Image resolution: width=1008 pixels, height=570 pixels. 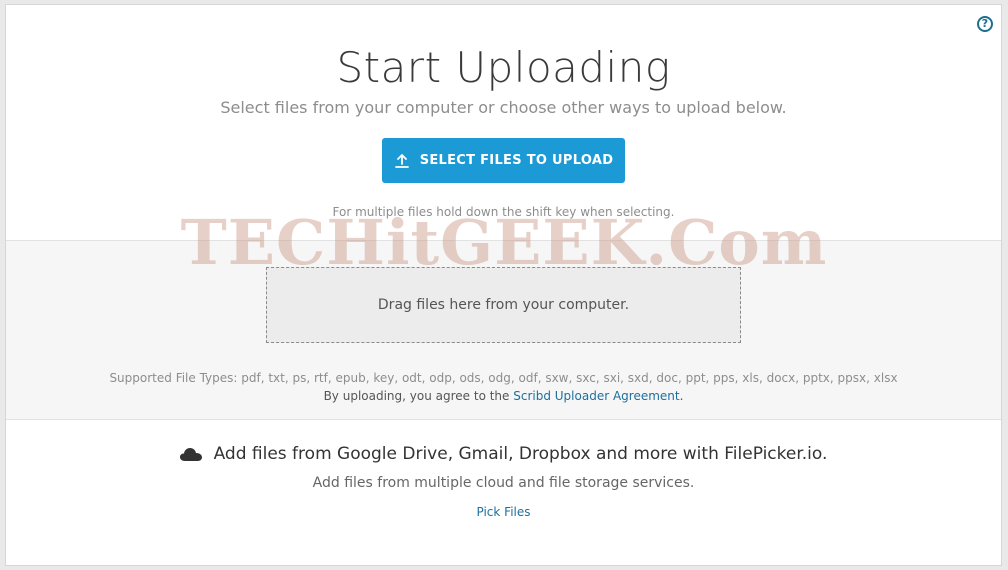 What do you see at coordinates (596, 396) in the screenshot?
I see `uploader-agreement-link: Scribd Uploader Agreement` at bounding box center [596, 396].